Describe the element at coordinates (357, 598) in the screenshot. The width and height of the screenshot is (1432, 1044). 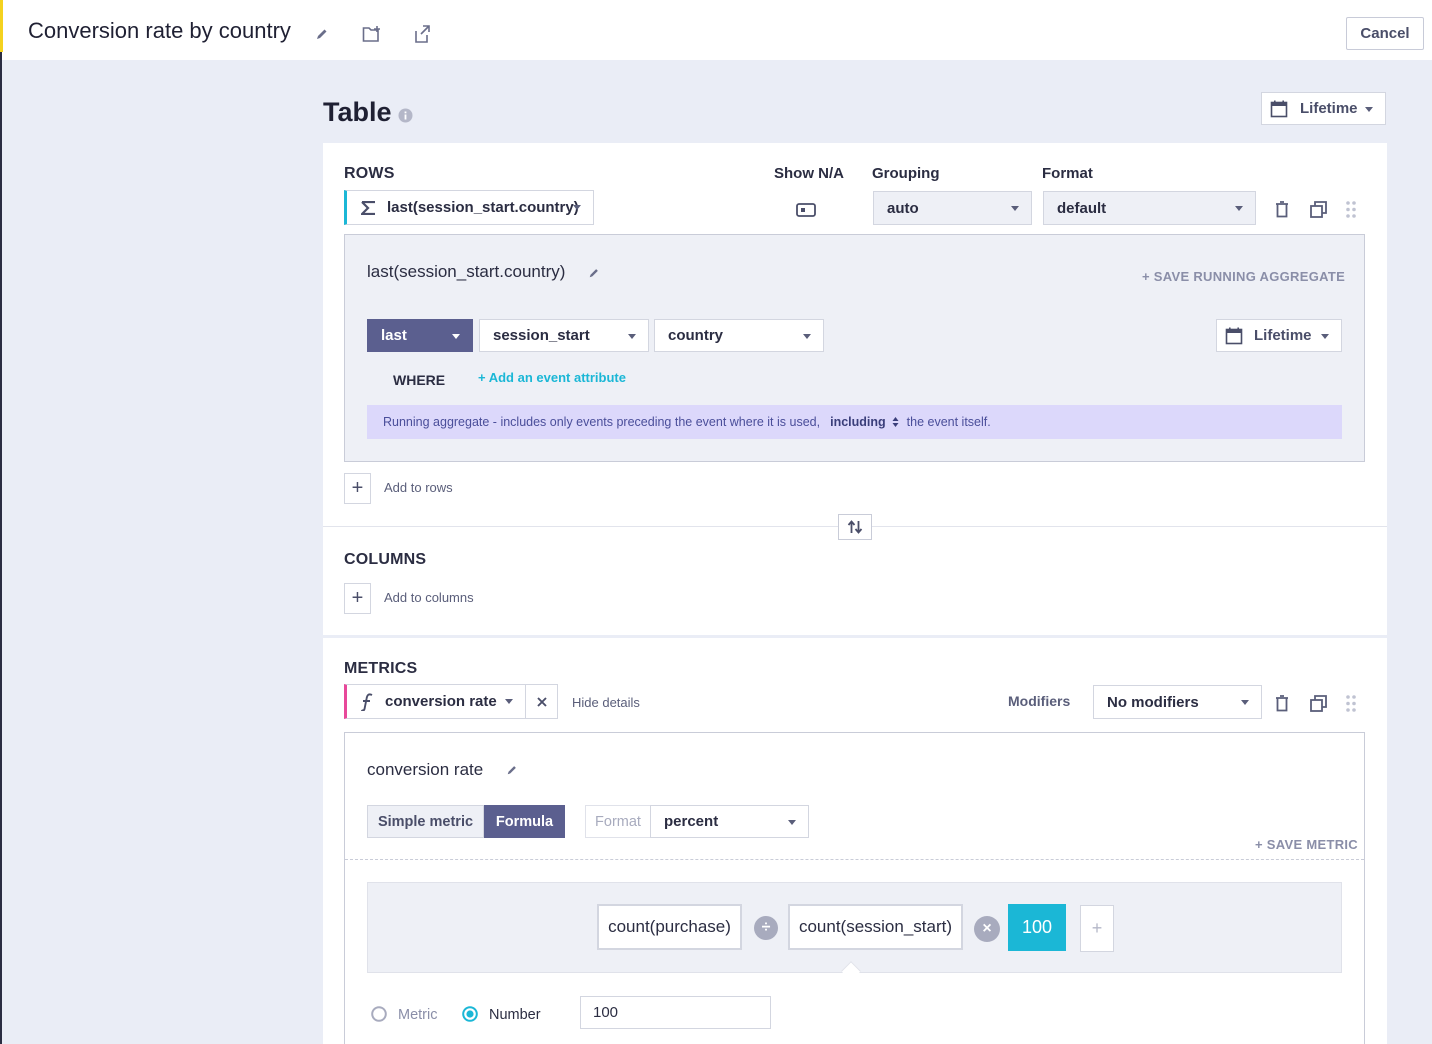
I see `add-to-columns-button: +` at that location.